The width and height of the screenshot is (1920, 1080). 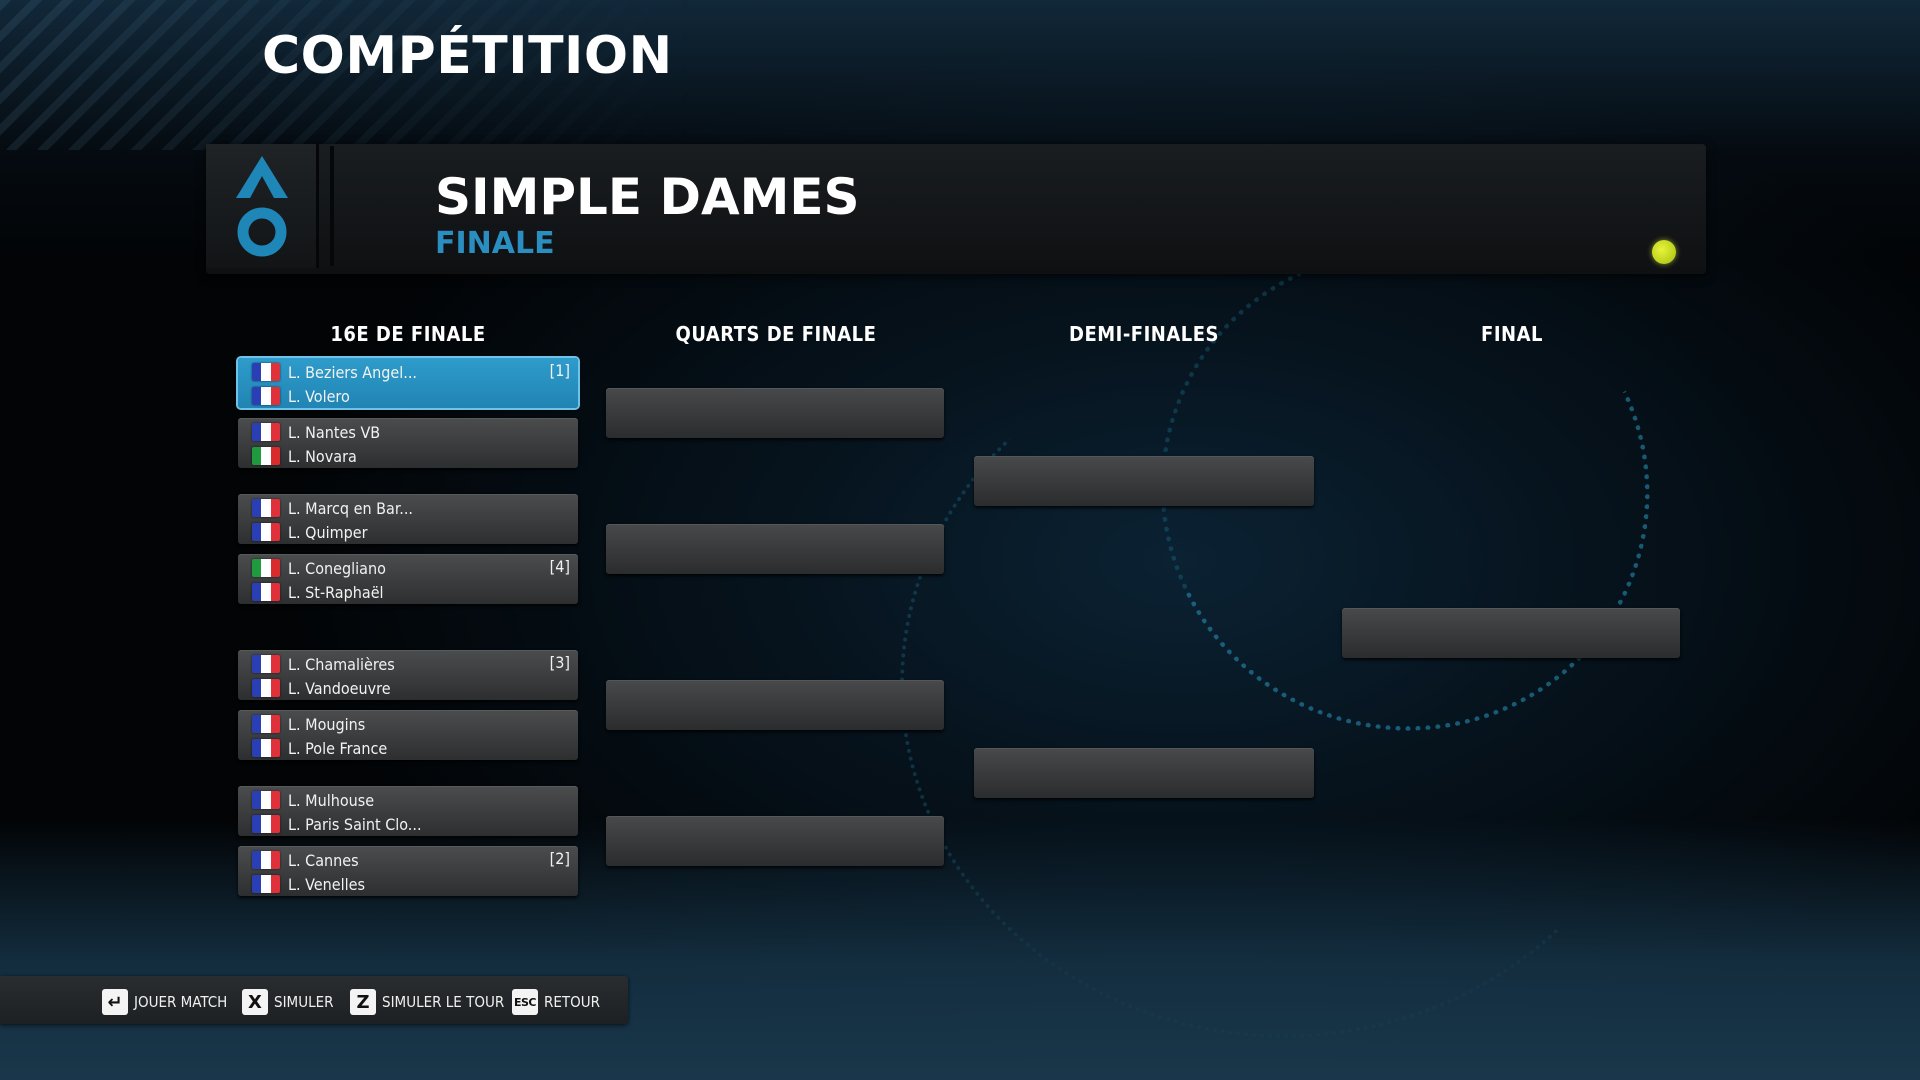 I want to click on match-card: L. Beziers Angel... L. Volero [1], so click(x=408, y=383).